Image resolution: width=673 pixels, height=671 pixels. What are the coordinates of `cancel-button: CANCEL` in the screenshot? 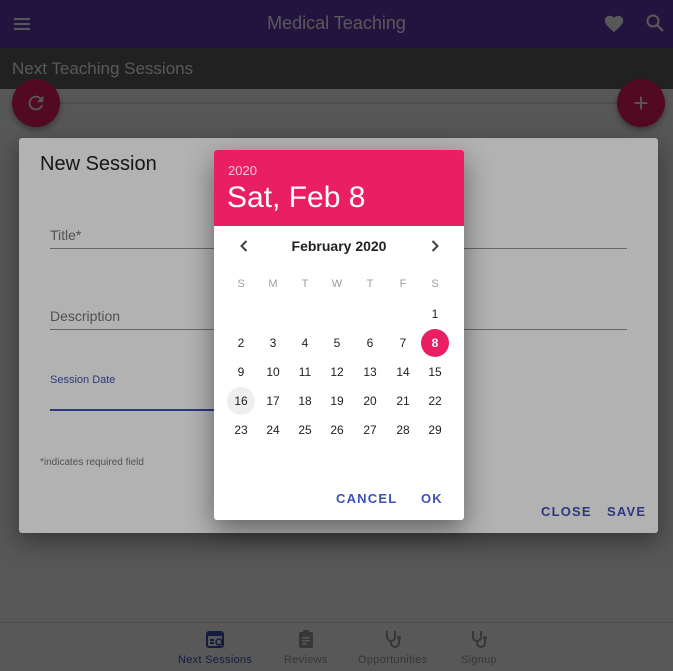 It's located at (366, 498).